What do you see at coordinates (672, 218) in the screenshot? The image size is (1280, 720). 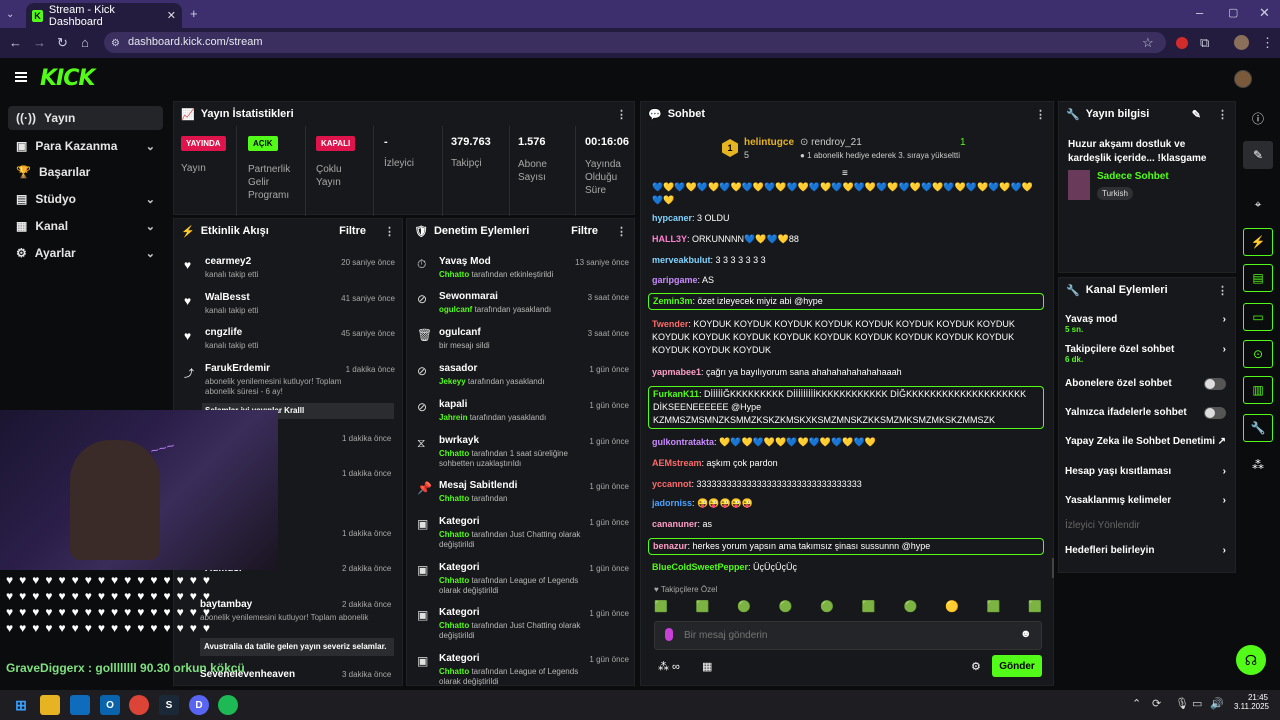 I see `chat-username: hypcaner` at bounding box center [672, 218].